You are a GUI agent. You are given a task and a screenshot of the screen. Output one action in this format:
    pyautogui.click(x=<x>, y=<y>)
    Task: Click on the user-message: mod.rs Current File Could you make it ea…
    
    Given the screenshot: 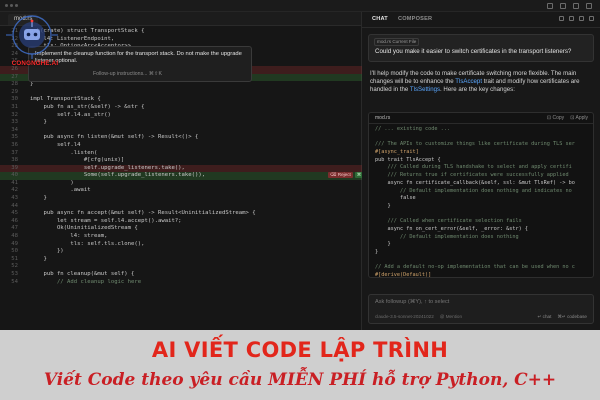 What is the action you would take?
    pyautogui.click(x=481, y=48)
    